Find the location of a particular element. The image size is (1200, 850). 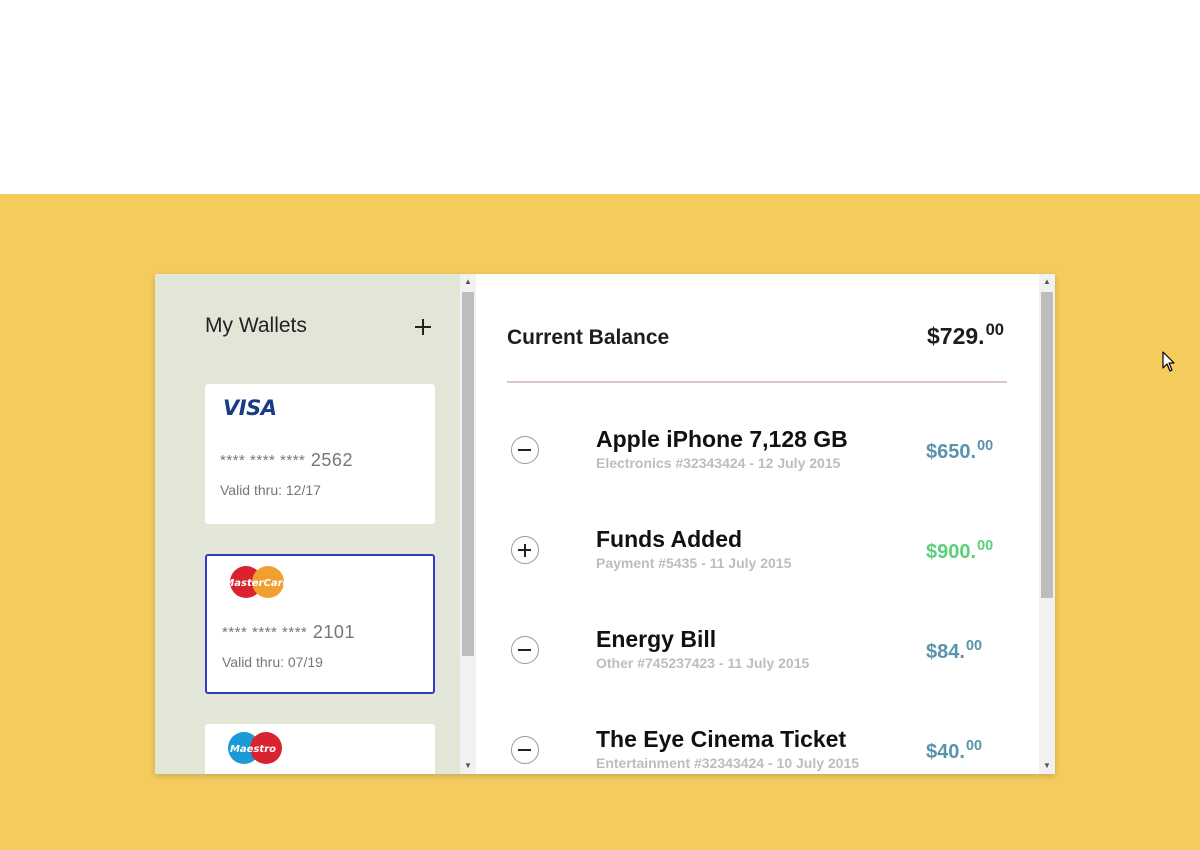

transactions-scrollbar: ▲ ▼ is located at coordinates (1047, 524).